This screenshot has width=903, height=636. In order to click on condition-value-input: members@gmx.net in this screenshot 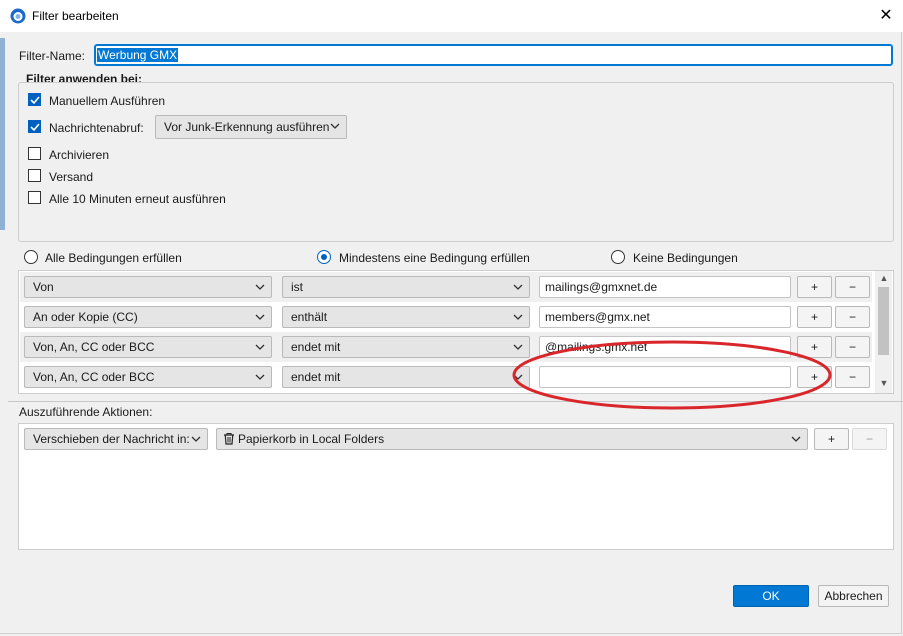, I will do `click(665, 317)`.